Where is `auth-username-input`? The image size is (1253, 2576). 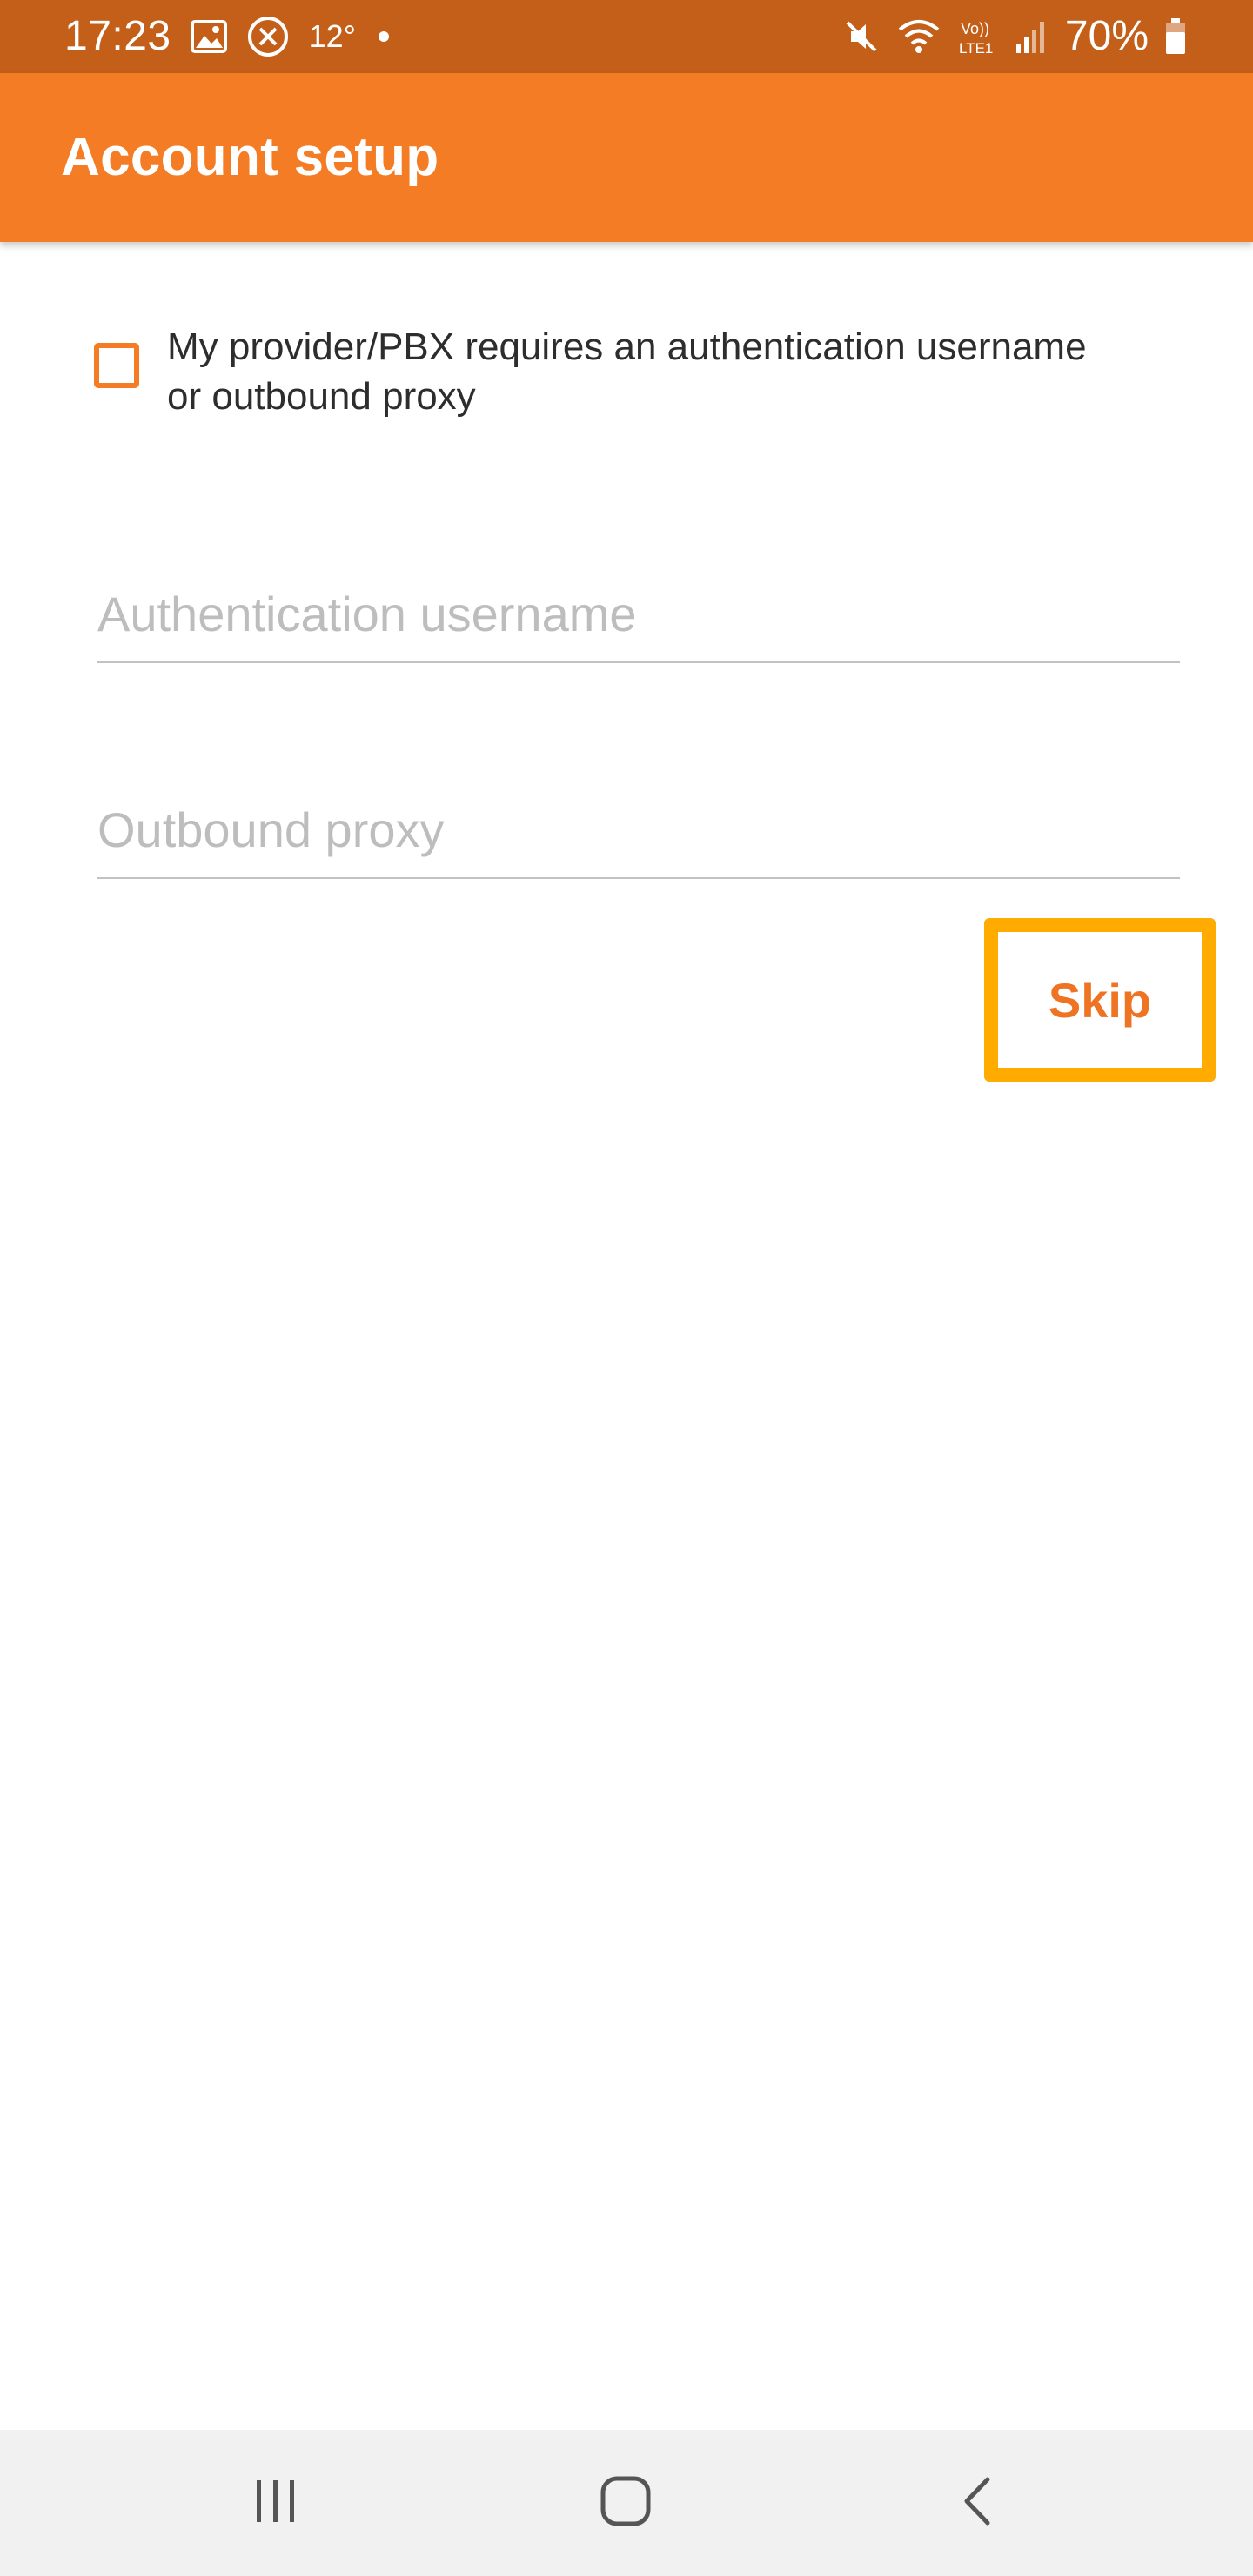
auth-username-input is located at coordinates (638, 614).